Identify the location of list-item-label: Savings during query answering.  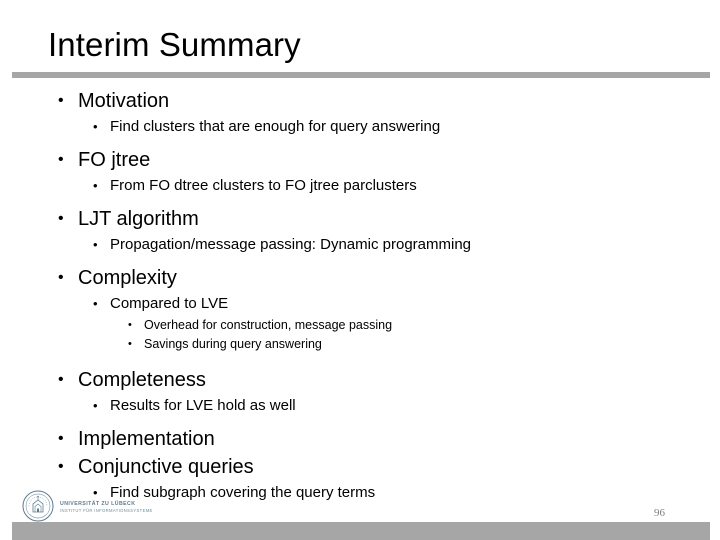
(233, 344).